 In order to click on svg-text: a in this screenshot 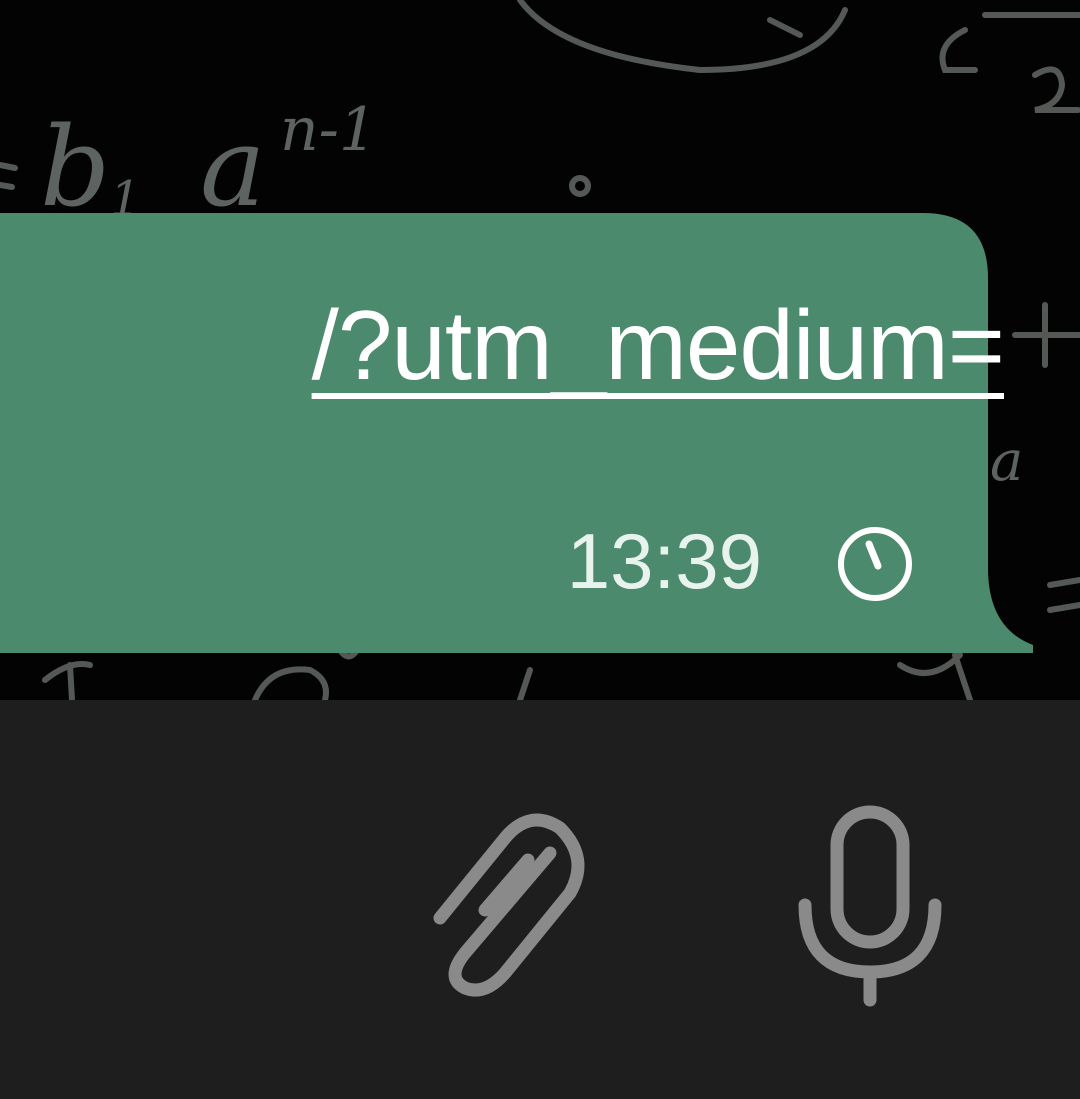, I will do `click(233, 167)`.